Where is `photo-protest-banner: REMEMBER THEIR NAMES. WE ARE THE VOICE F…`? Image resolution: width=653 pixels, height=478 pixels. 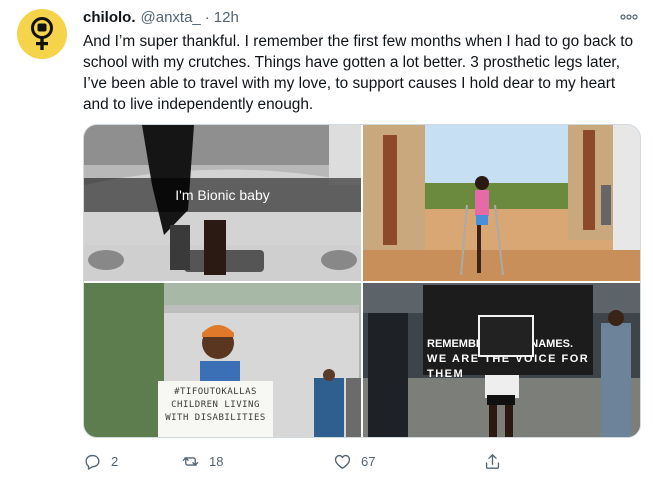 photo-protest-banner: REMEMBER THEIR NAMES. WE ARE THE VOICE F… is located at coordinates (501, 360).